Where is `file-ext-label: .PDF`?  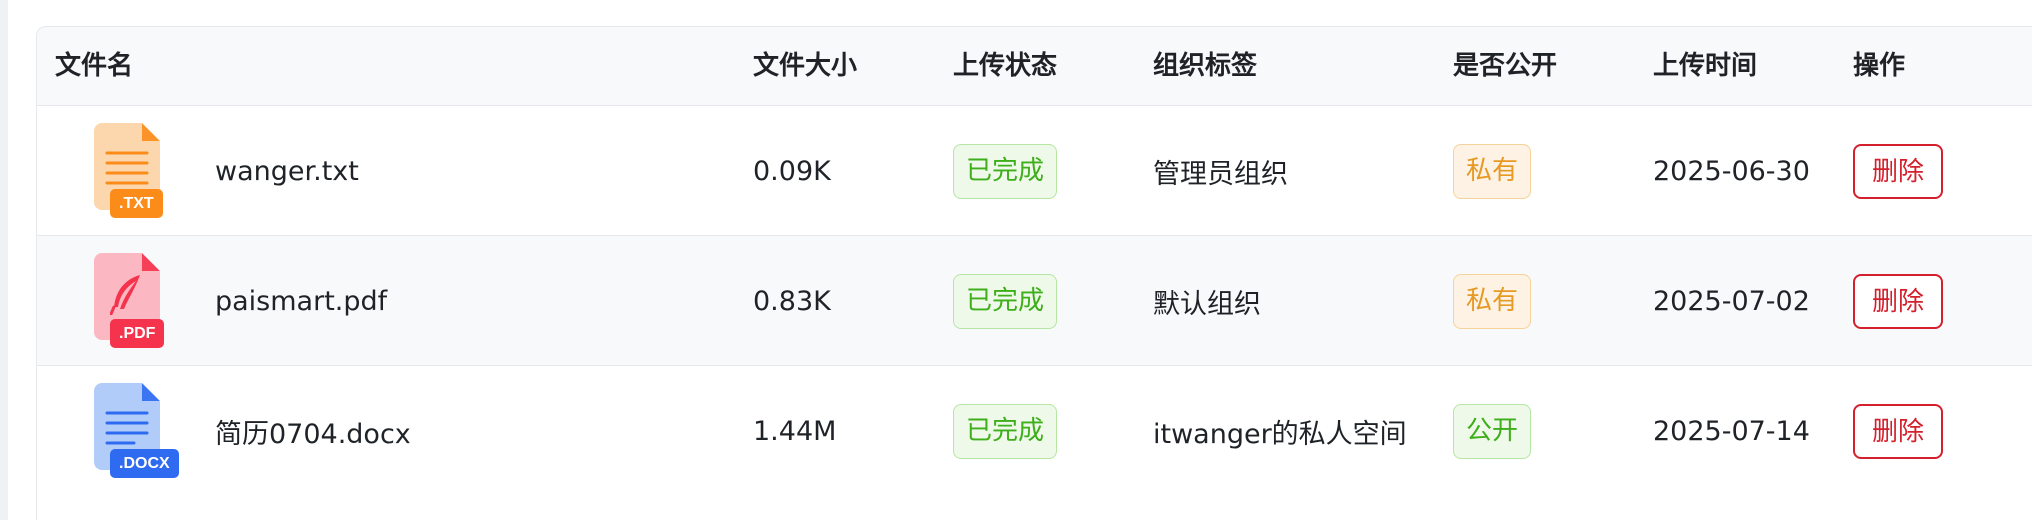
file-ext-label: .PDF is located at coordinates (137, 333).